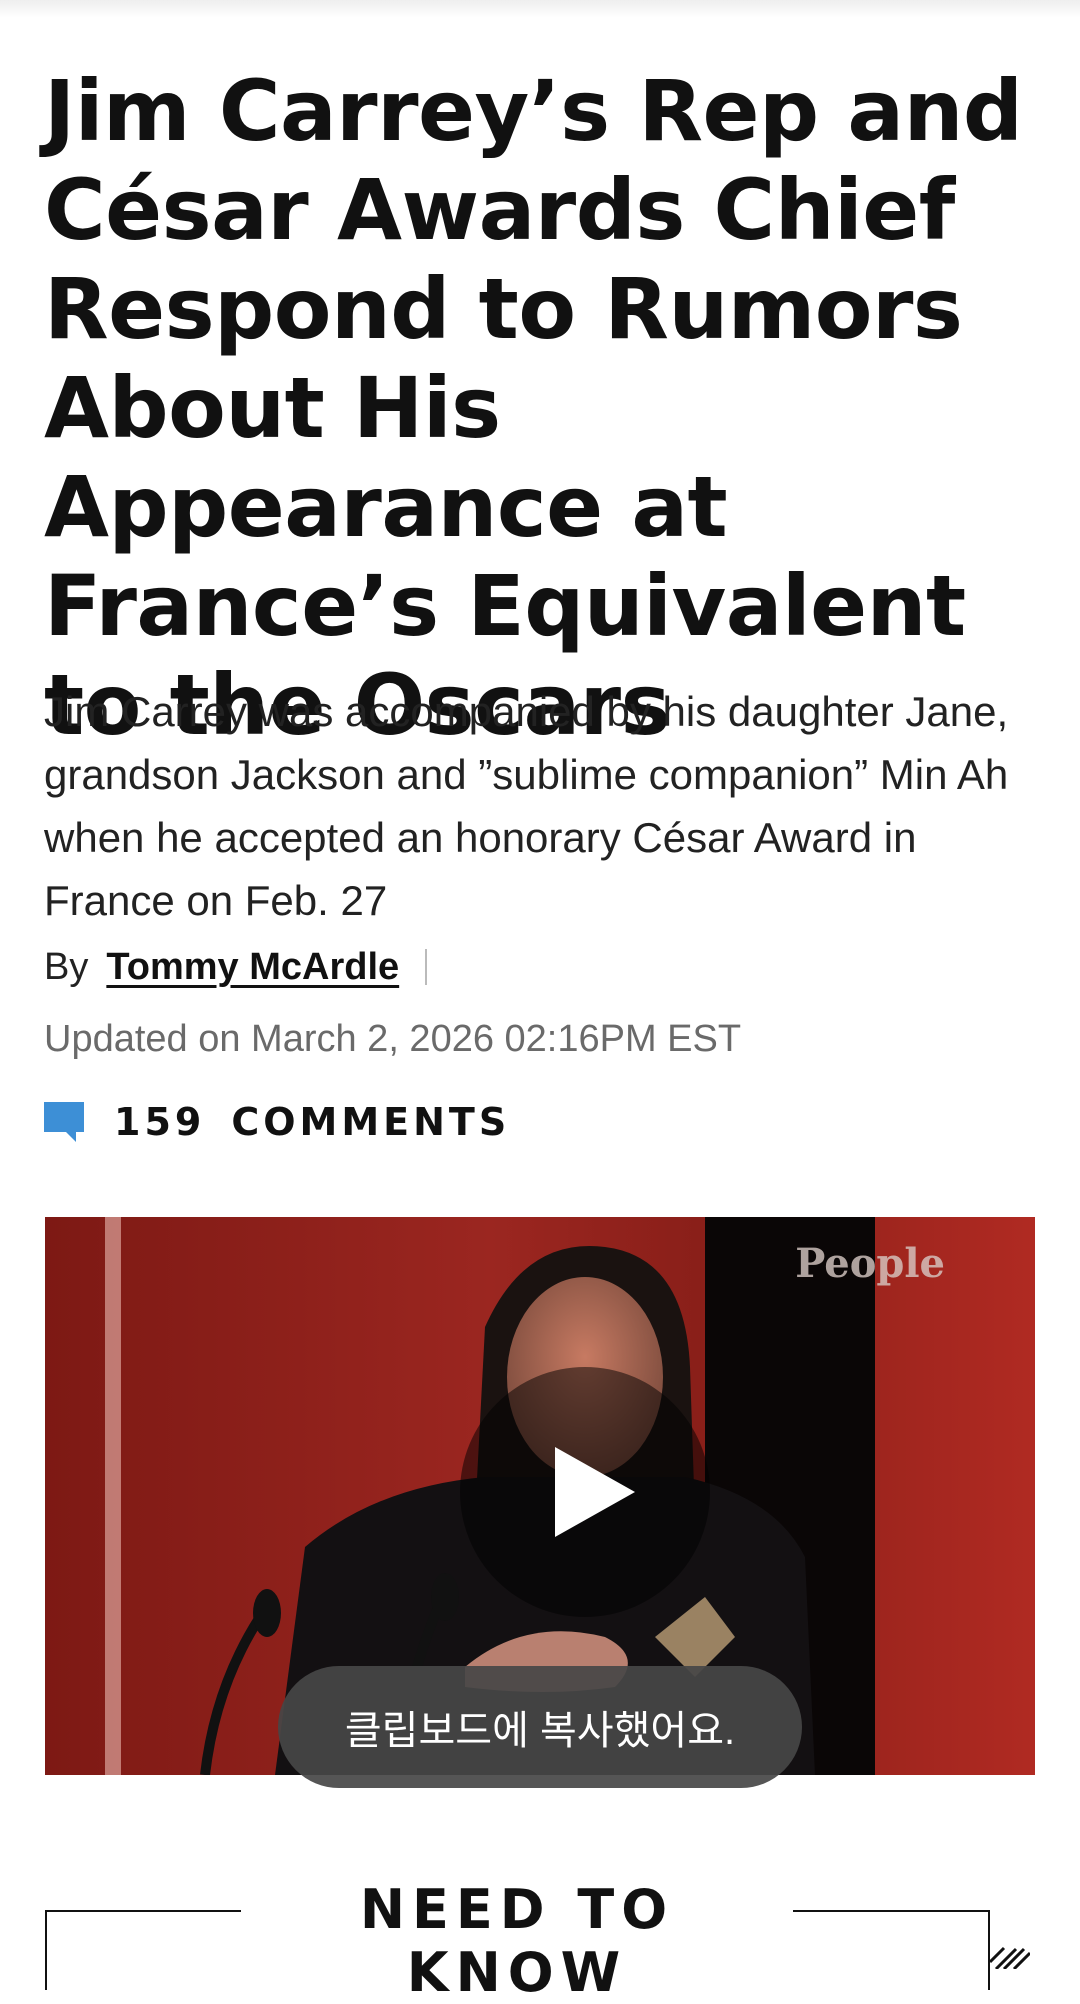 The image size is (1080, 2004). Describe the element at coordinates (371, 1122) in the screenshot. I see `comments-label: COMMENTS` at that location.